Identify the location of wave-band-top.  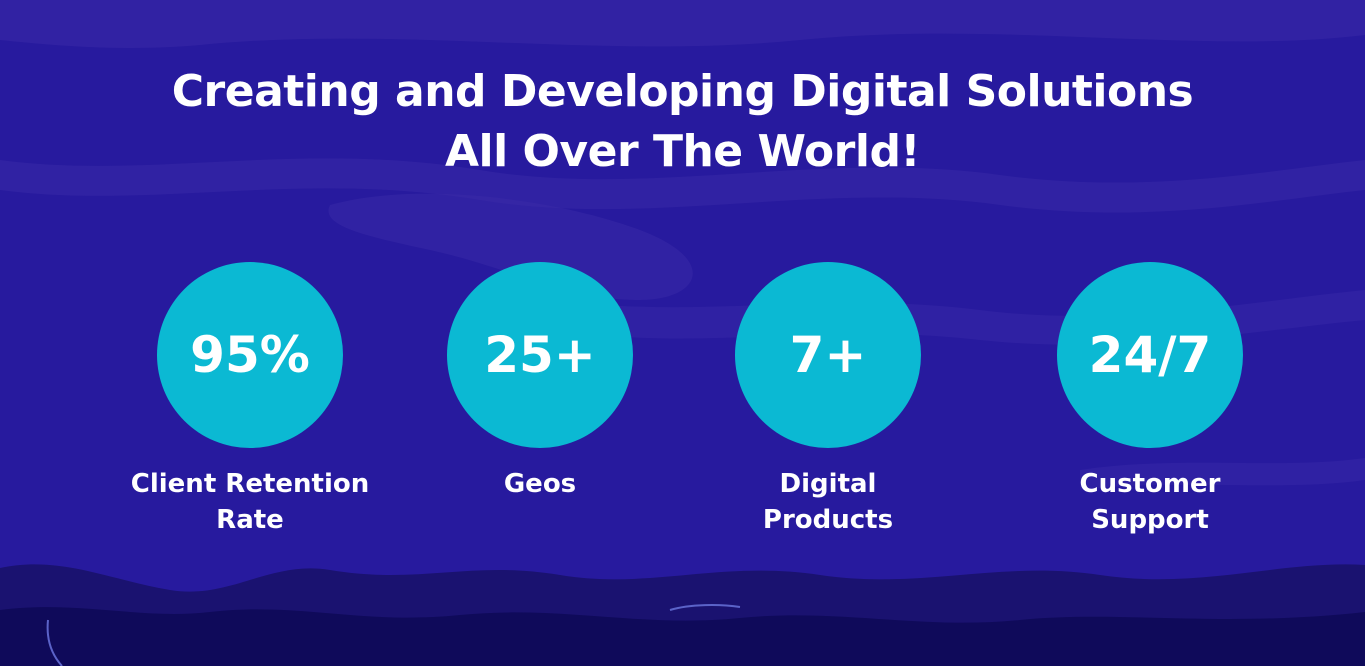
(682, 24).